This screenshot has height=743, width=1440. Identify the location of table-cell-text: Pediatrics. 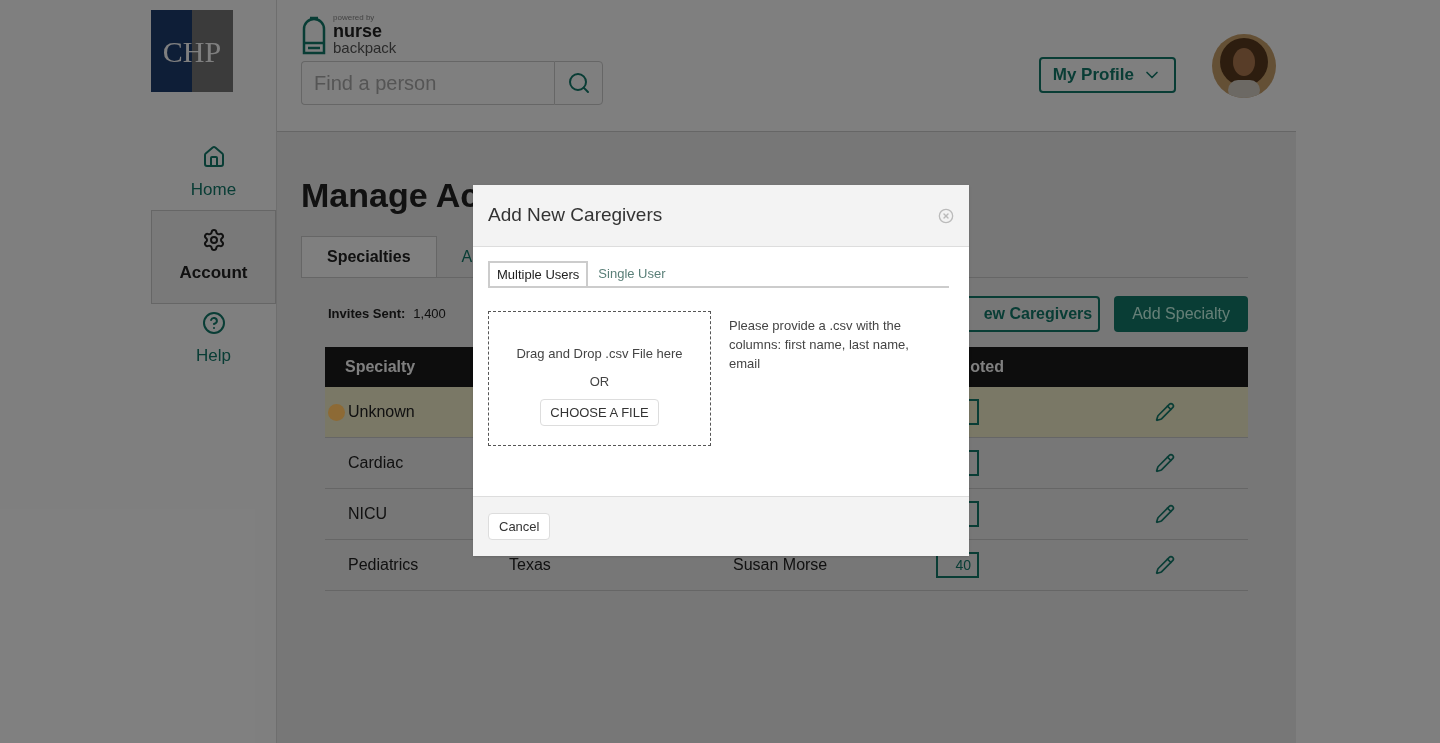
(383, 565).